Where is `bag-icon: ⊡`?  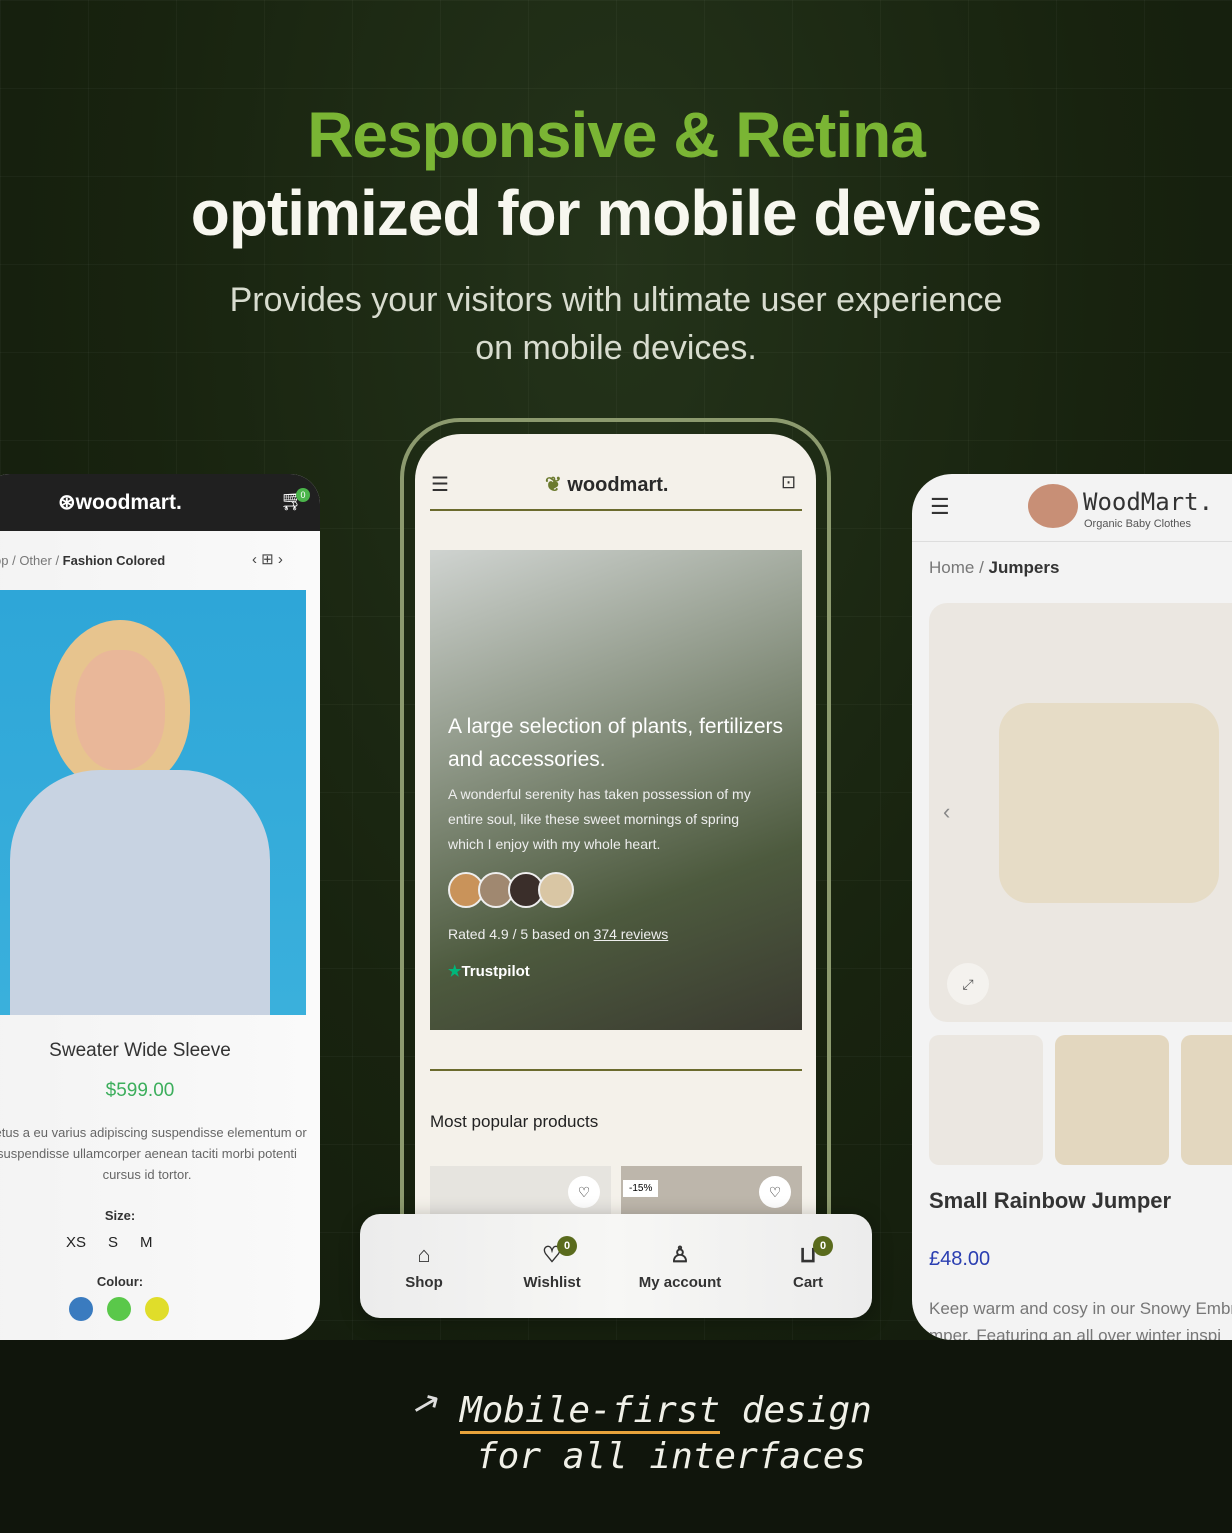
bag-icon: ⊡ is located at coordinates (788, 482).